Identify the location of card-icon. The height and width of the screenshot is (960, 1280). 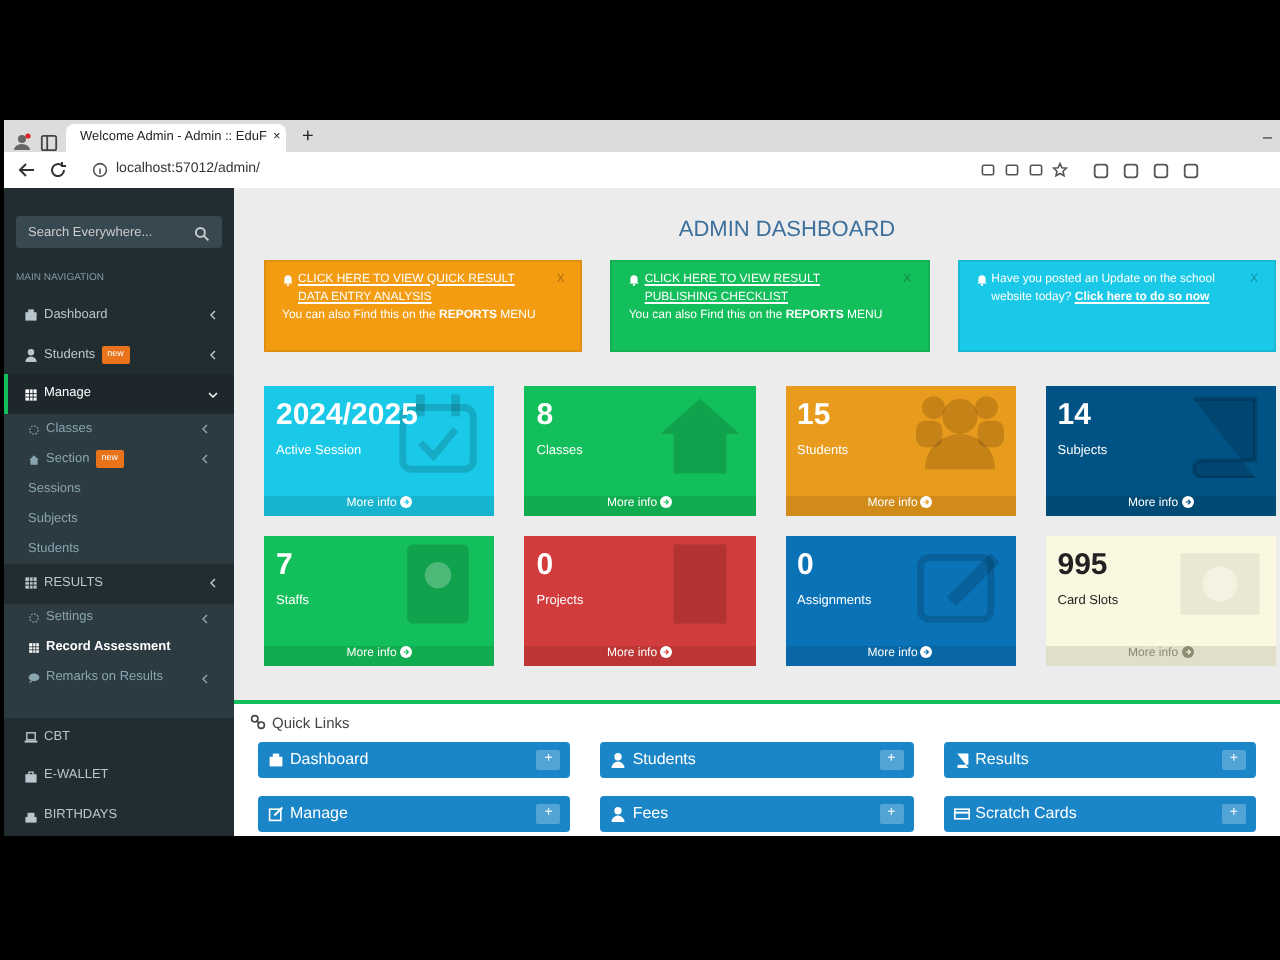
(961, 813).